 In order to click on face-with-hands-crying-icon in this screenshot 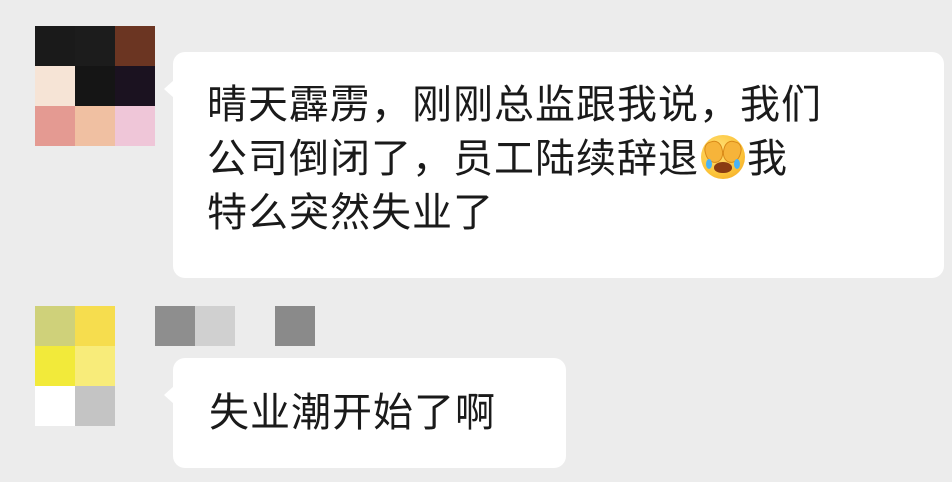, I will do `click(723, 157)`.